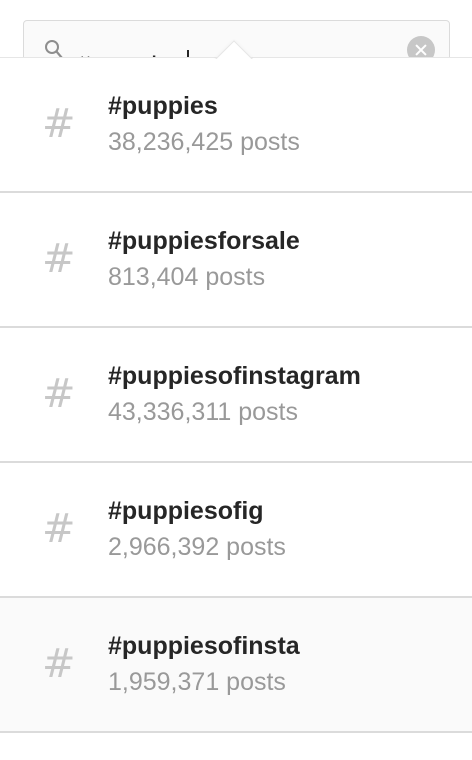 The image size is (472, 760). I want to click on post-count: 813,404 posts, so click(187, 277).